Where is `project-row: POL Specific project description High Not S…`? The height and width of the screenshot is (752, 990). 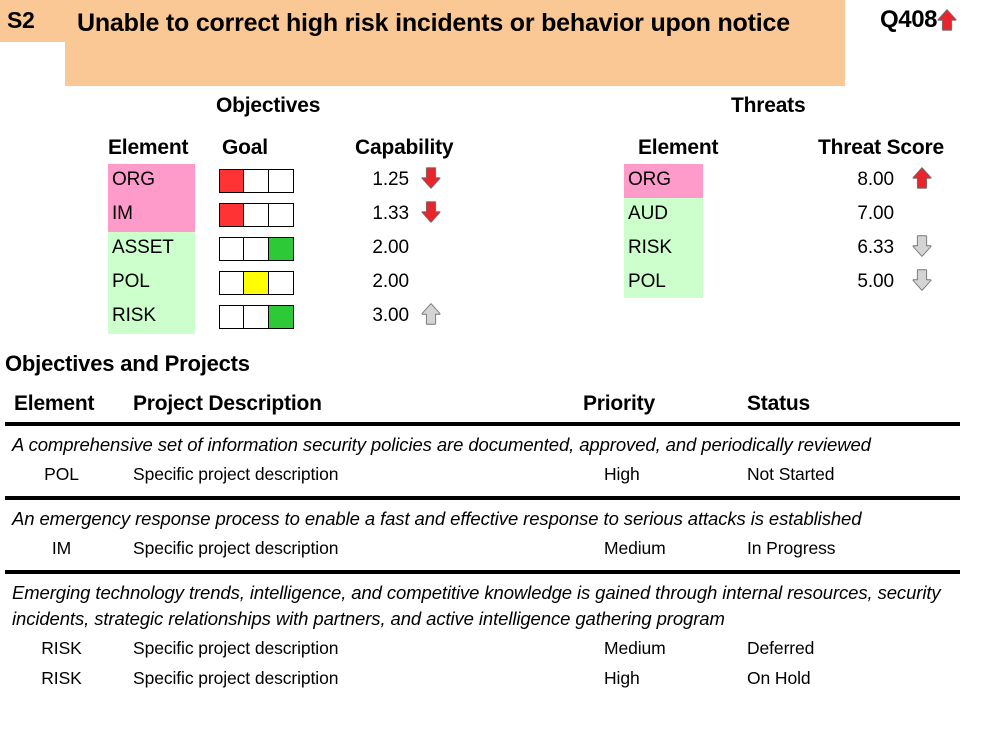 project-row: POL Specific project description High Not S… is located at coordinates (495, 478).